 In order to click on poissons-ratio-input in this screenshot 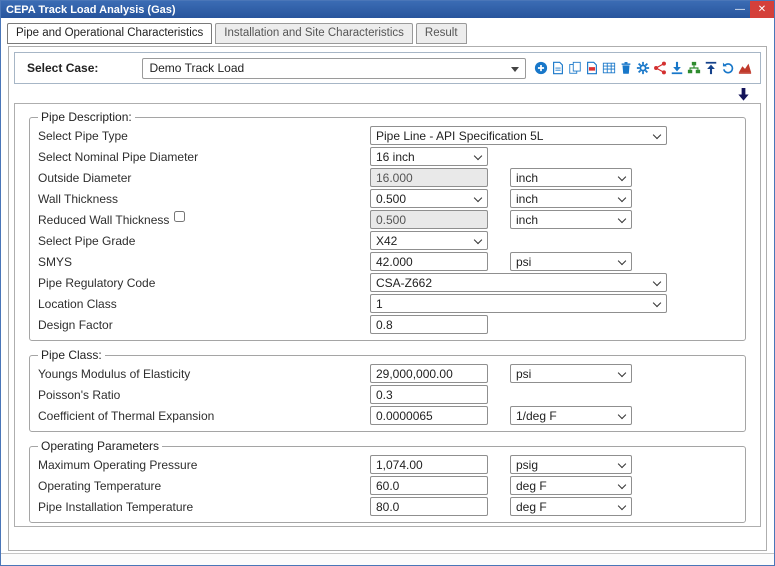, I will do `click(429, 394)`.